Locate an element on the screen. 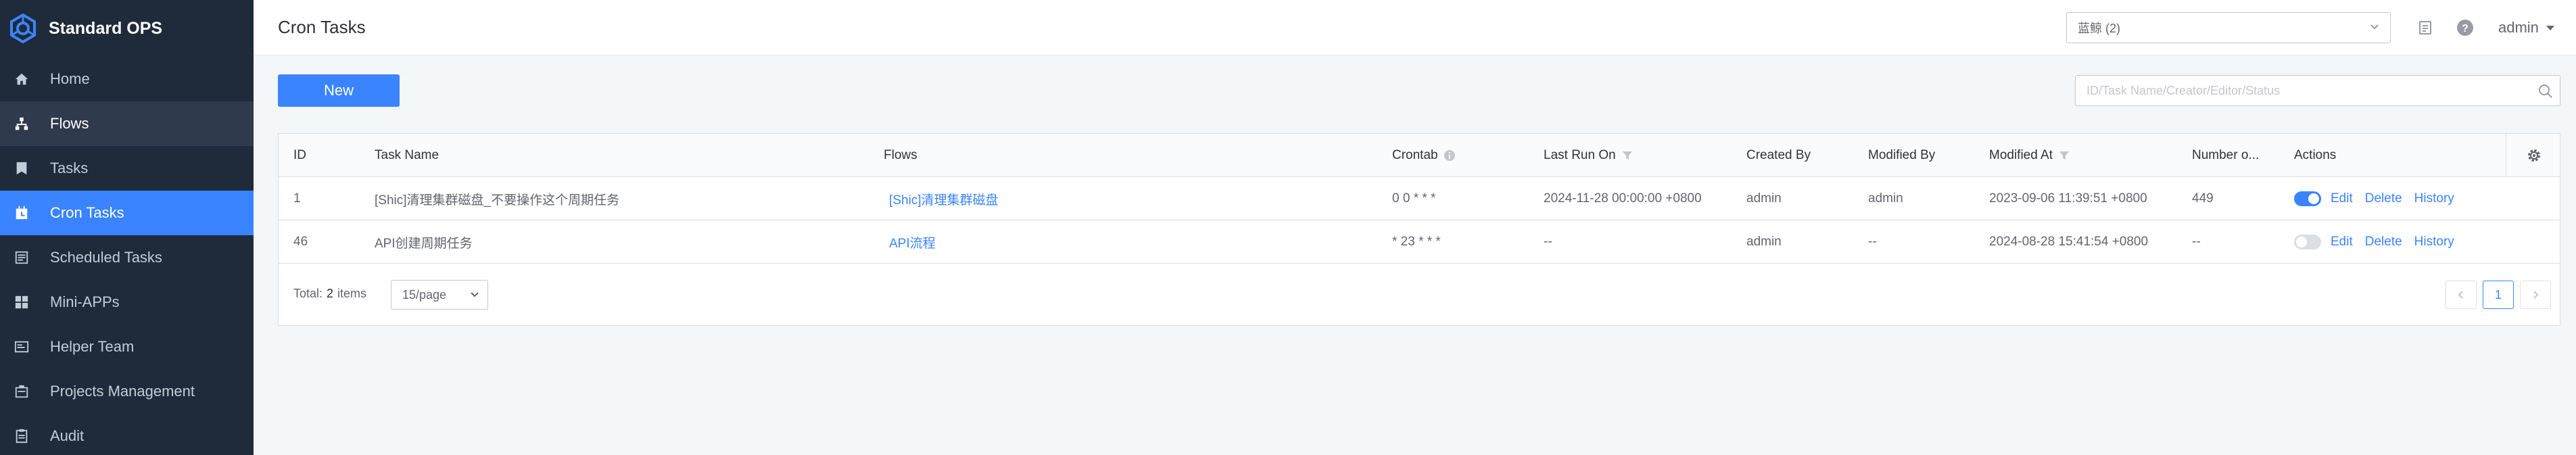  cell-modified-at: 2023-09-06 11:39:51 +0800 is located at coordinates (2068, 198).